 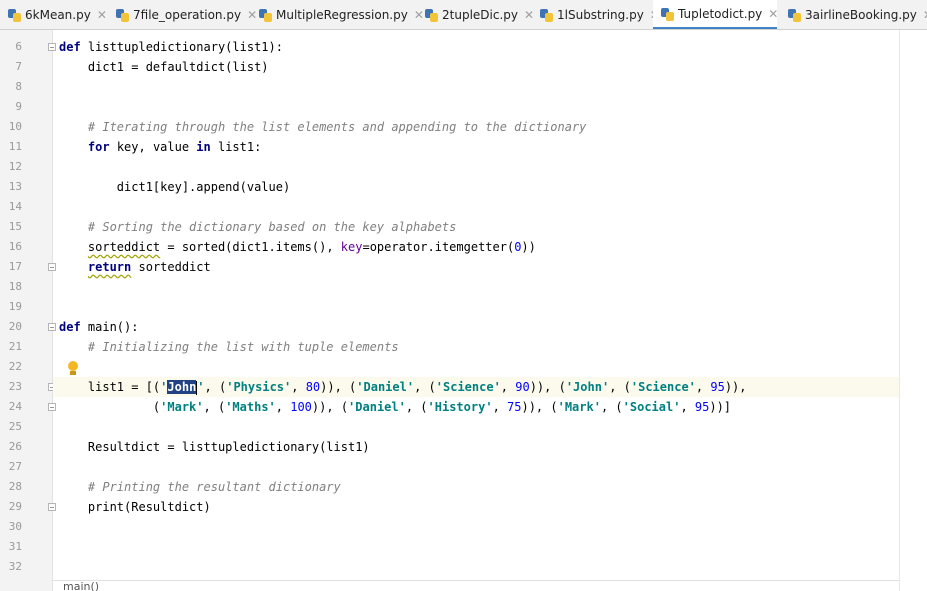 What do you see at coordinates (15, 246) in the screenshot?
I see `line-number: 16` at bounding box center [15, 246].